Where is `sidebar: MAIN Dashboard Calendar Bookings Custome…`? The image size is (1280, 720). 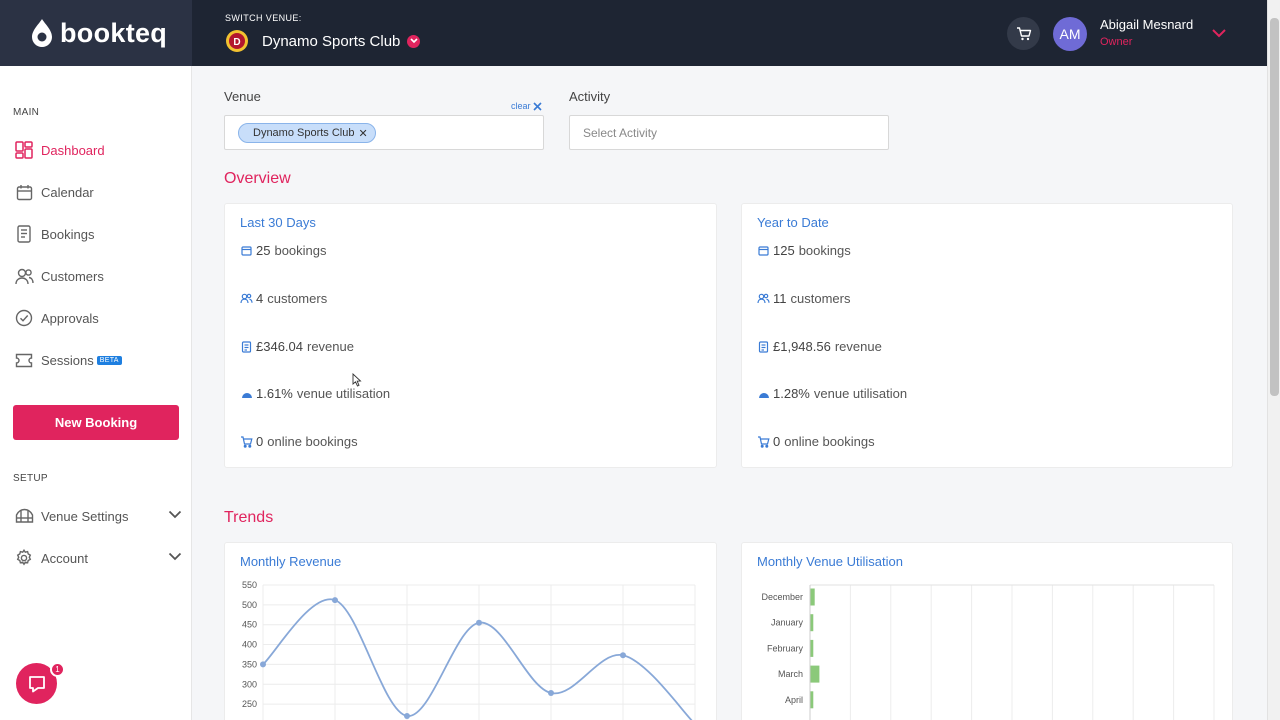 sidebar: MAIN Dashboard Calendar Bookings Custome… is located at coordinates (96, 393).